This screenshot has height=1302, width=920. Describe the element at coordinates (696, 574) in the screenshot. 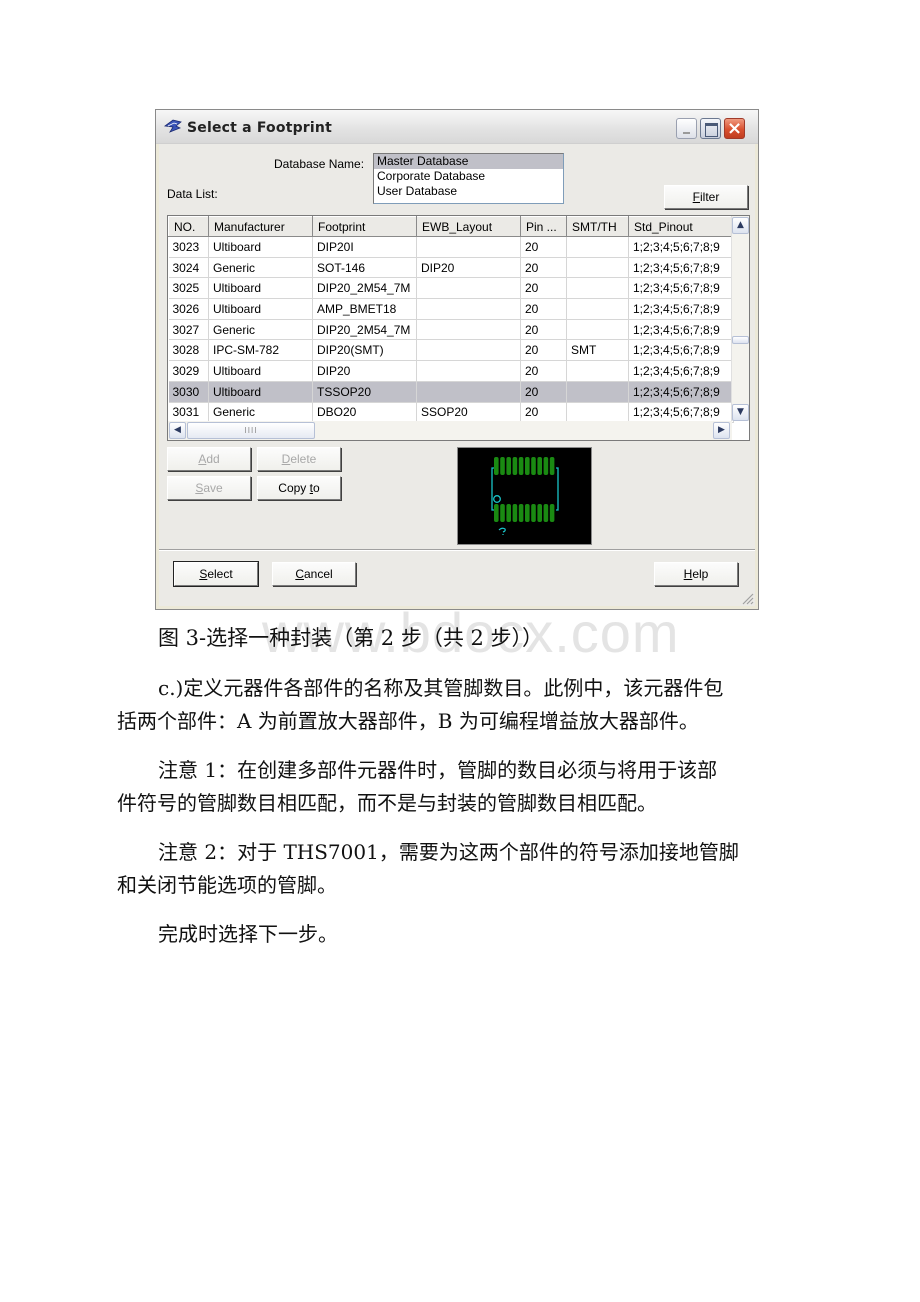

I see `help-button: Help` at that location.